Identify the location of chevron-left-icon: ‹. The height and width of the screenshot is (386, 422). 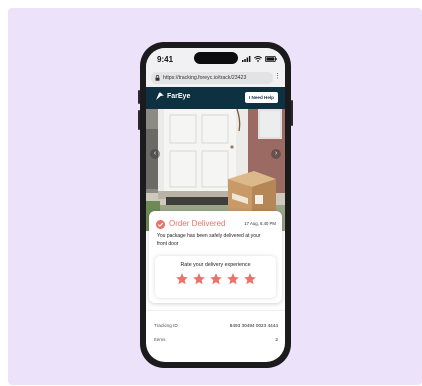
(155, 154).